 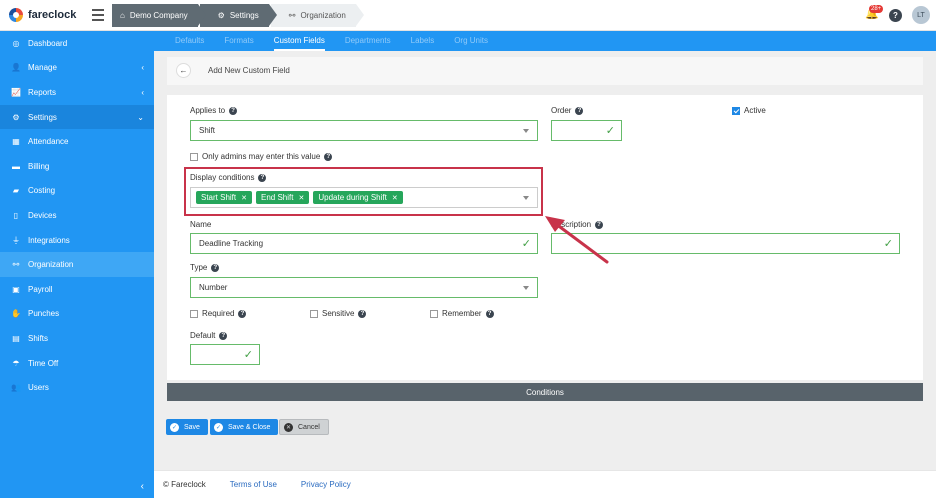 I want to click on sidebar-item-time-off: ☂ Time Off, so click(x=77, y=363).